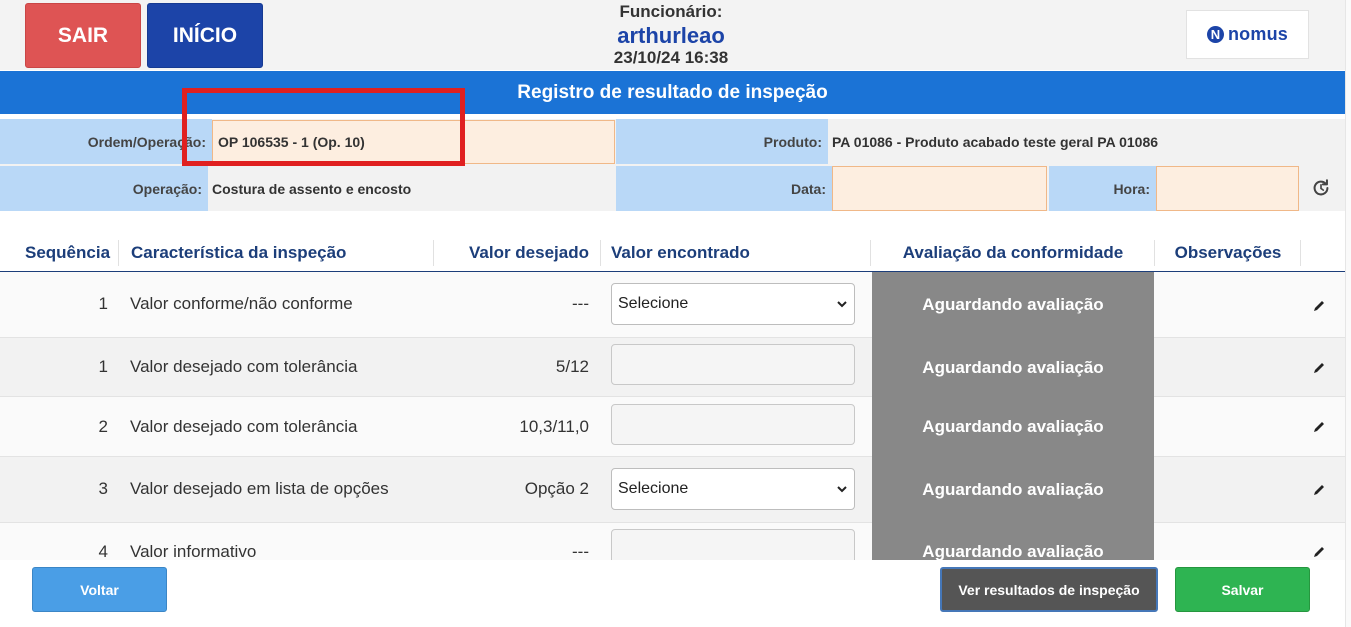 This screenshot has height=627, width=1351. Describe the element at coordinates (193, 551) in the screenshot. I see `row-characteristic: Valor informativo` at that location.